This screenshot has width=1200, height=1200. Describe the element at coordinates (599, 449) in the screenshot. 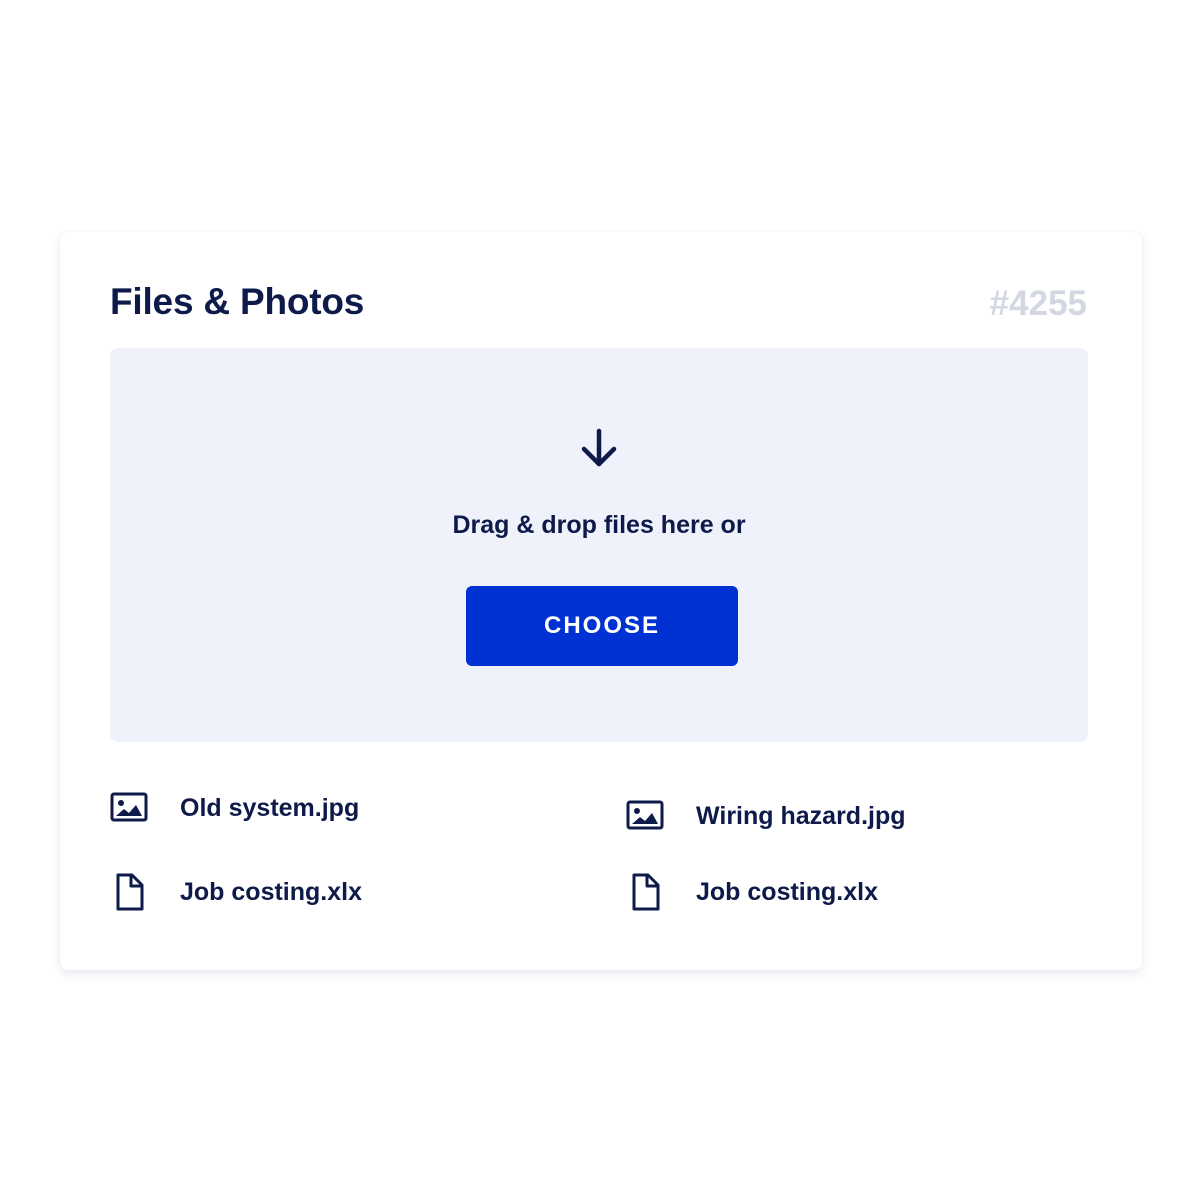

I see `arrow-down-icon` at that location.